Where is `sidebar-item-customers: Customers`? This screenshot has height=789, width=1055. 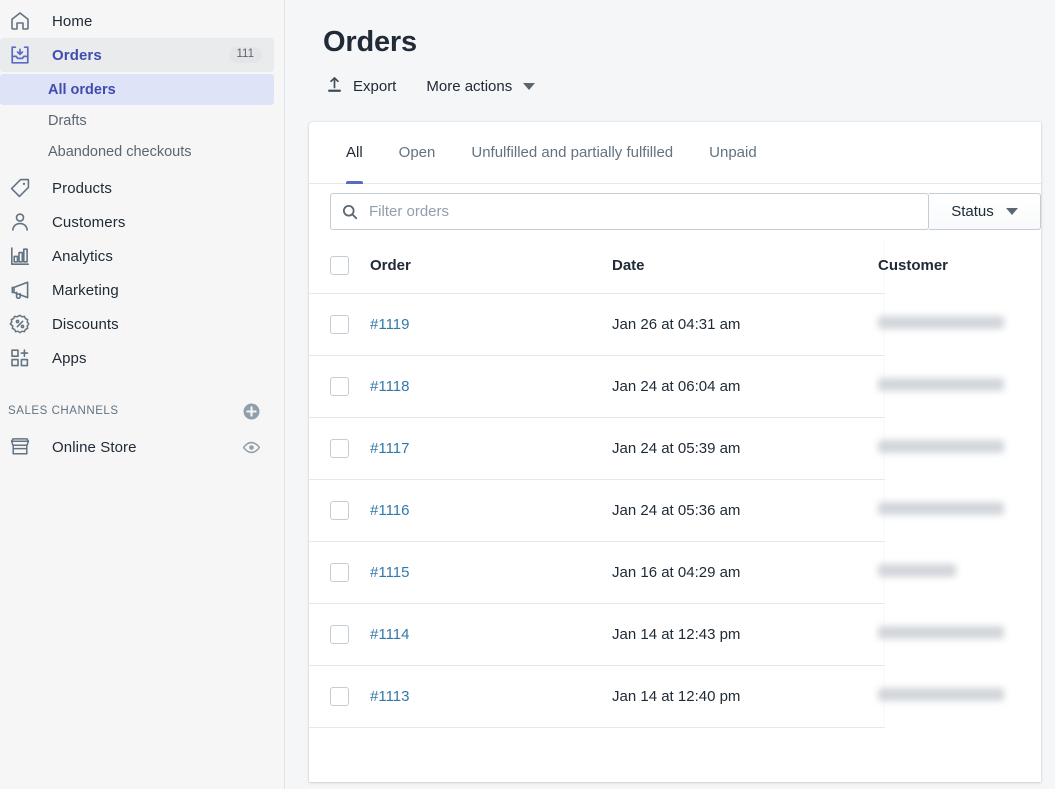 sidebar-item-customers: Customers is located at coordinates (137, 222).